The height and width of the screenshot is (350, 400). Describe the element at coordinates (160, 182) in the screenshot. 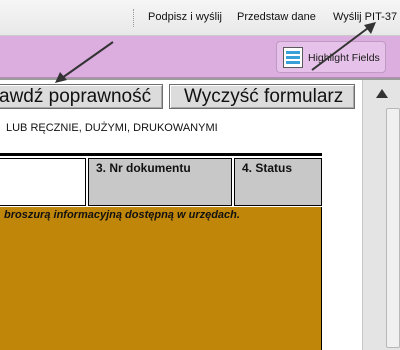

I see `document-number-field: 3. Nr dokumentu` at that location.